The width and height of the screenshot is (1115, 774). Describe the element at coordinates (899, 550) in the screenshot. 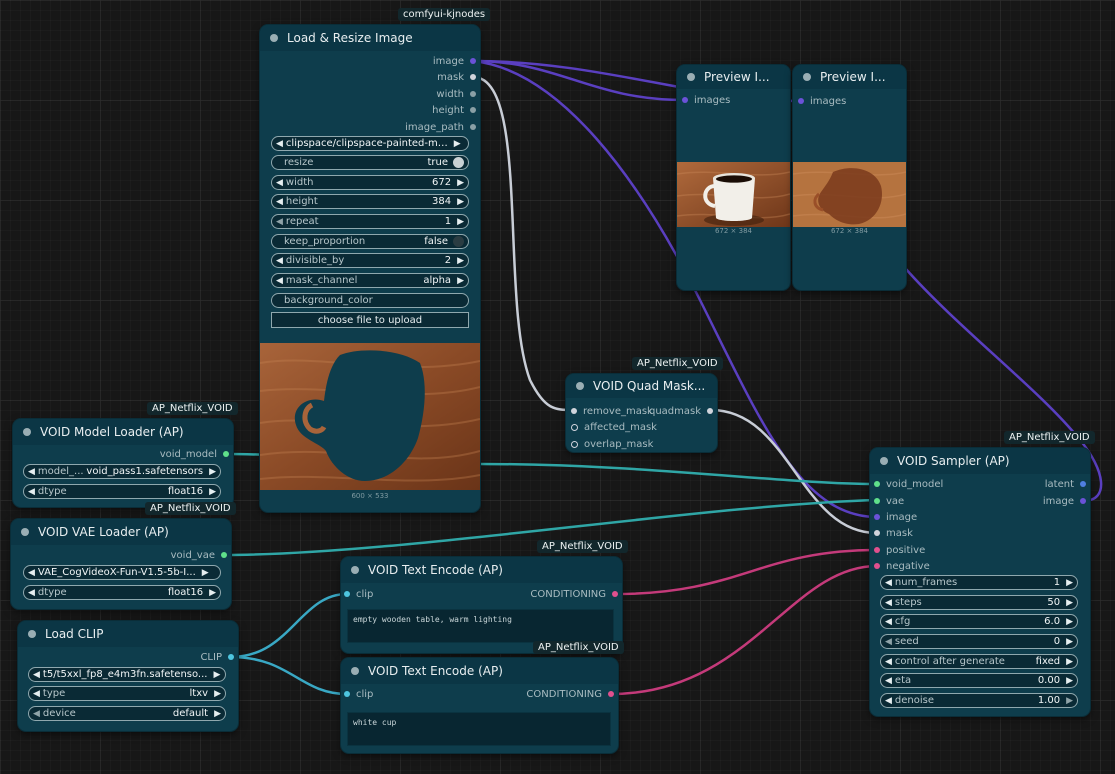

I see `input-positive: positive` at that location.